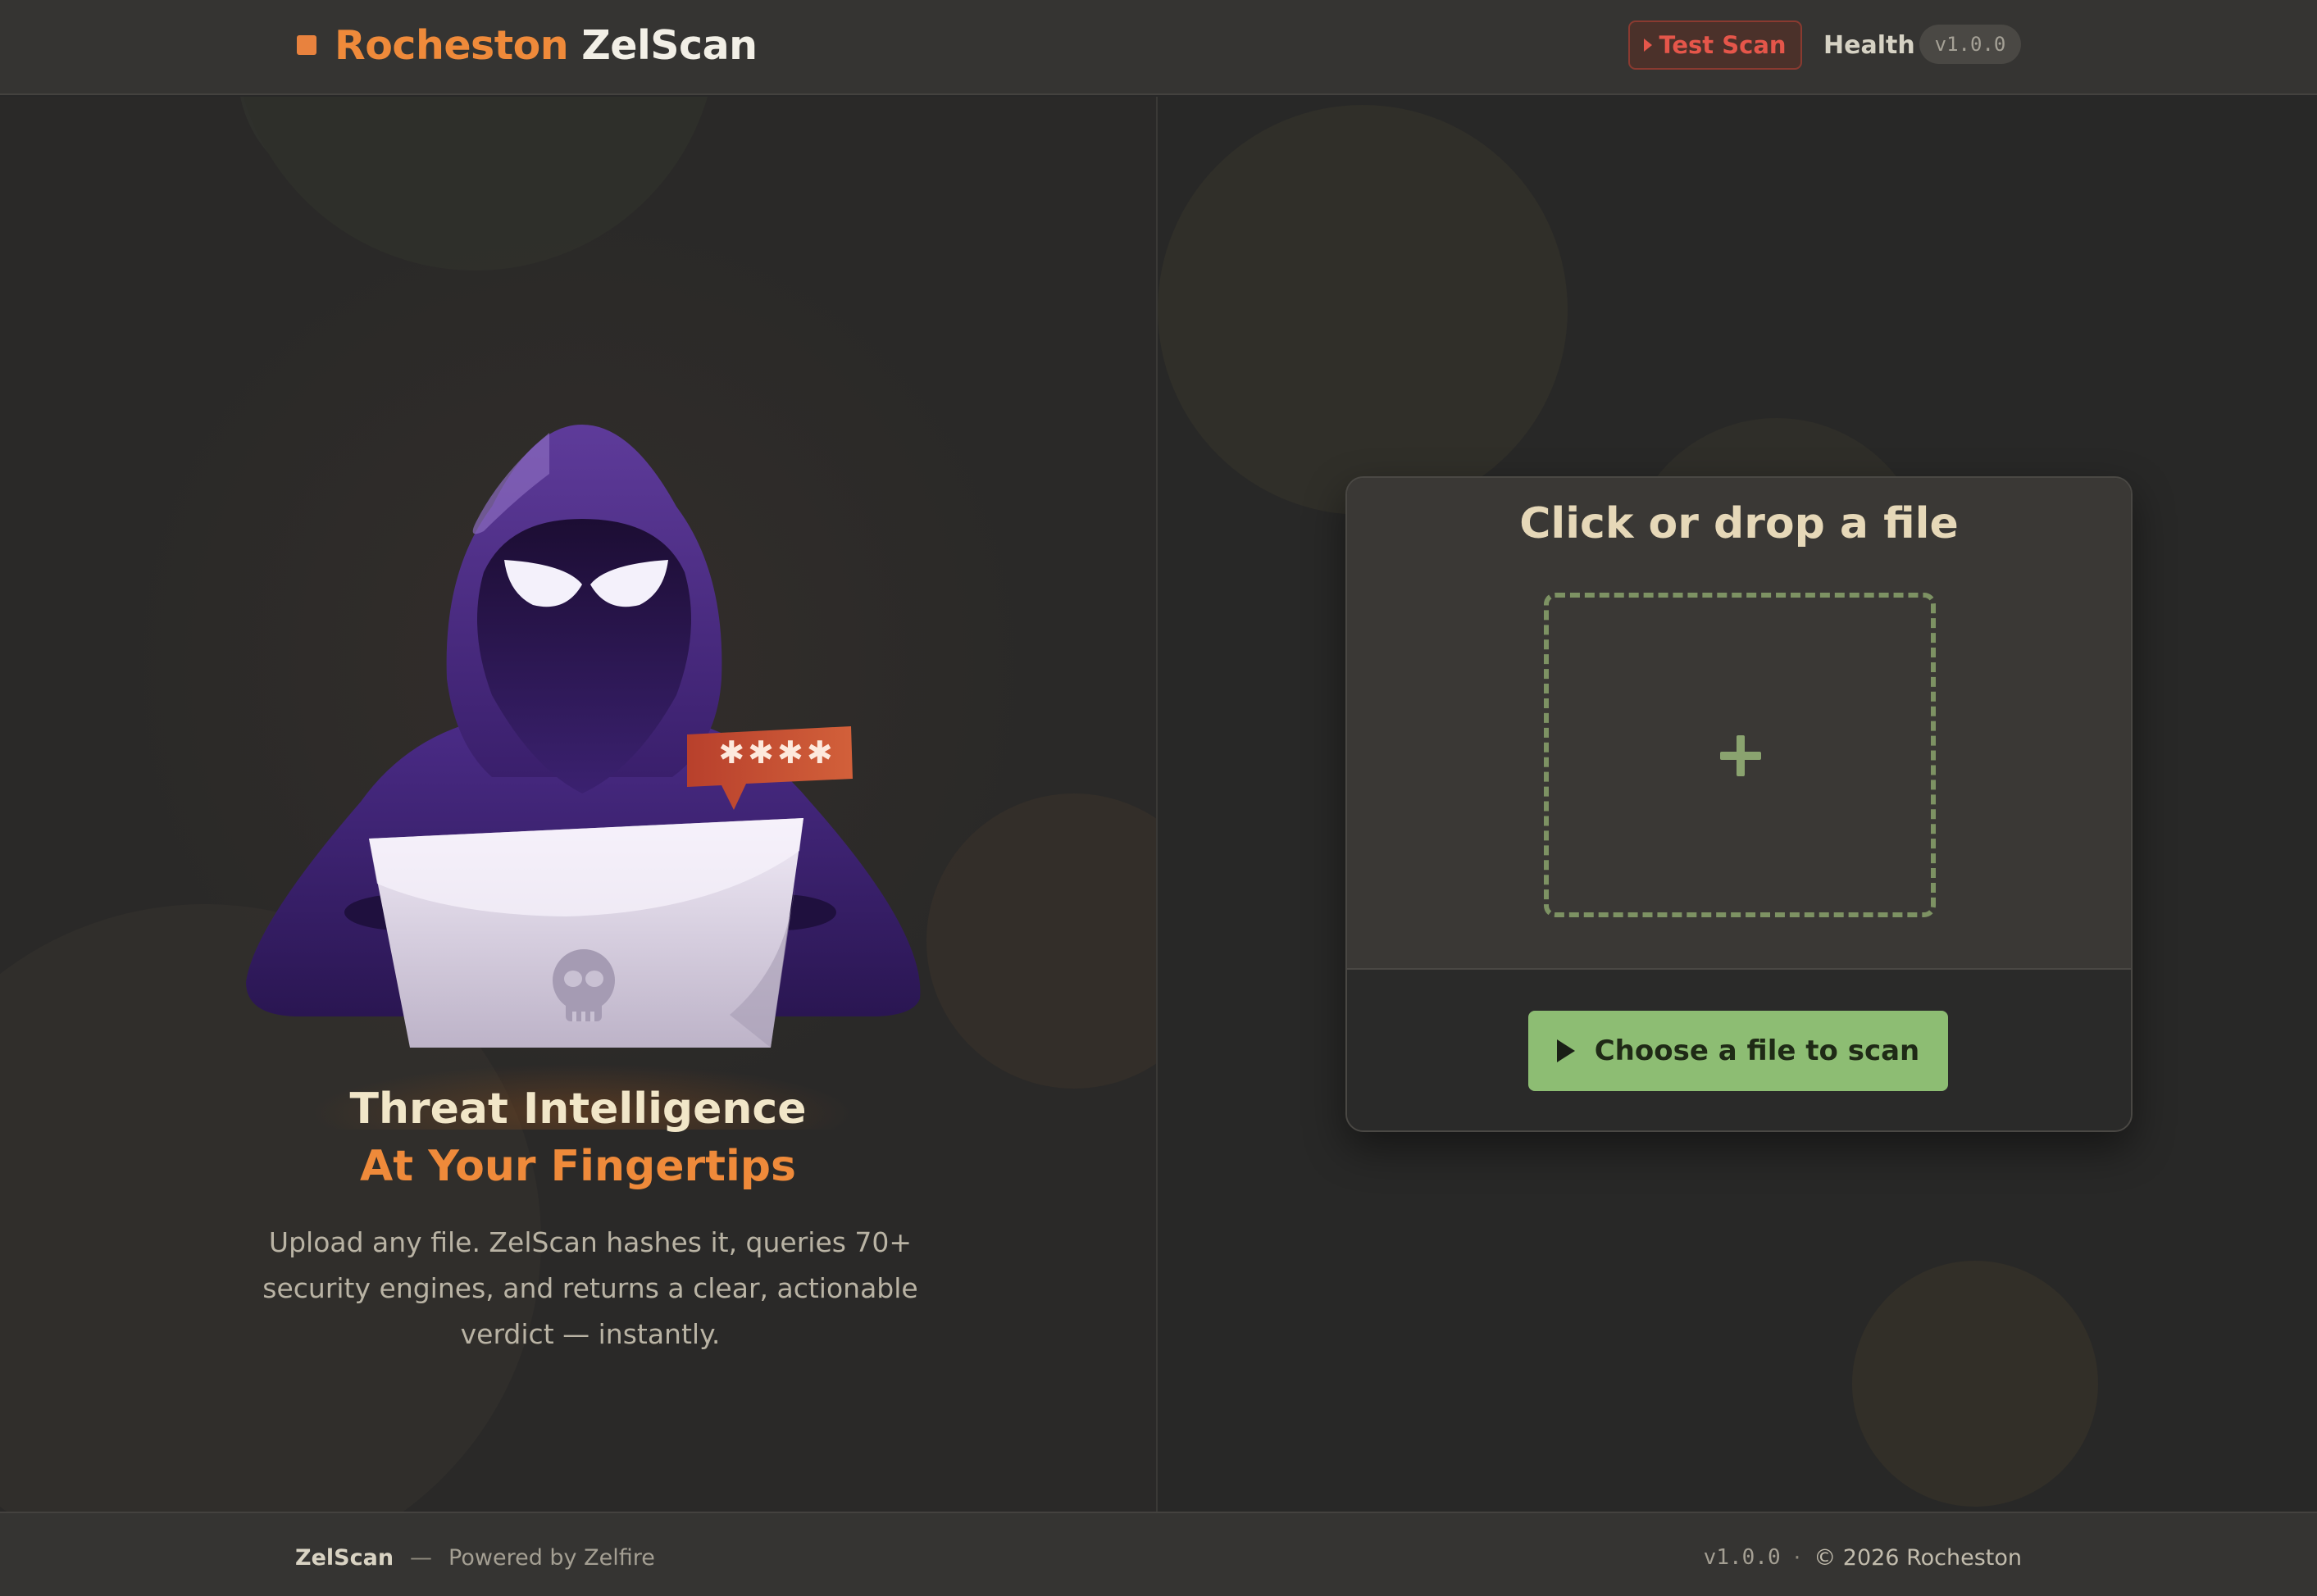 Image resolution: width=2317 pixels, height=1596 pixels. What do you see at coordinates (452, 45) in the screenshot?
I see `brand-name-primary: Rocheston` at bounding box center [452, 45].